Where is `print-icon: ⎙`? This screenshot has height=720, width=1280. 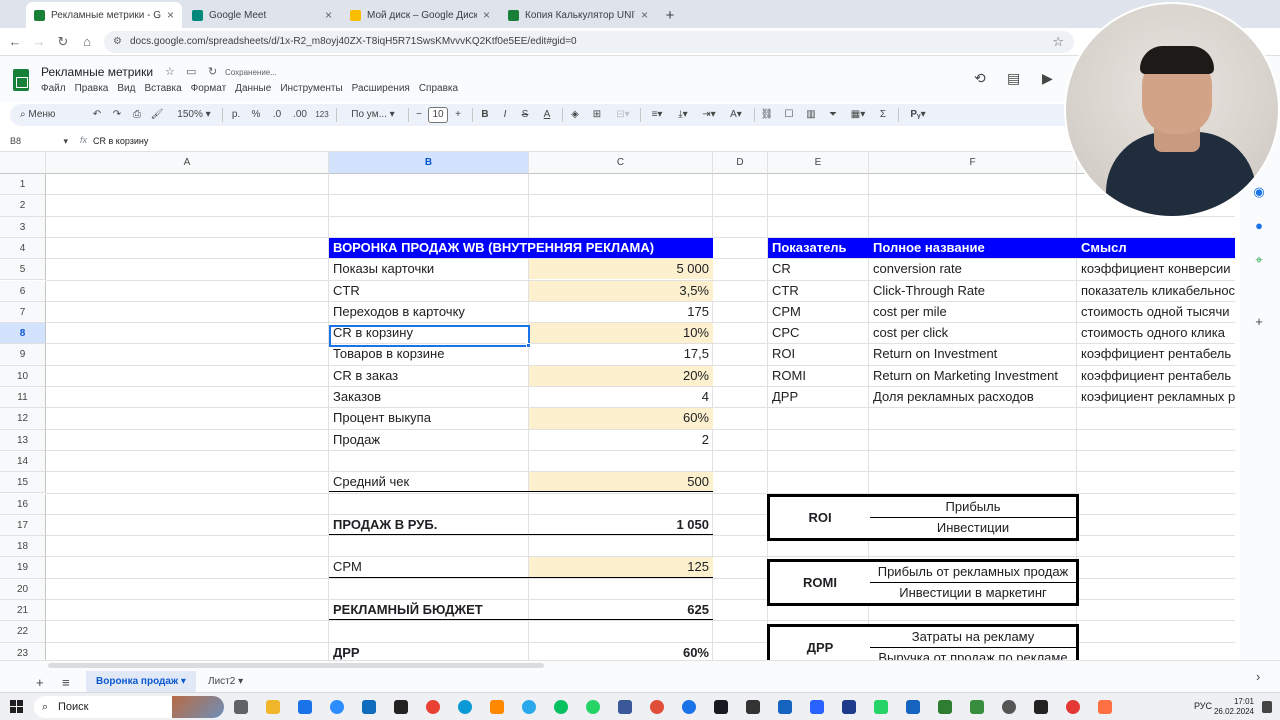 print-icon: ⎙ is located at coordinates (137, 115).